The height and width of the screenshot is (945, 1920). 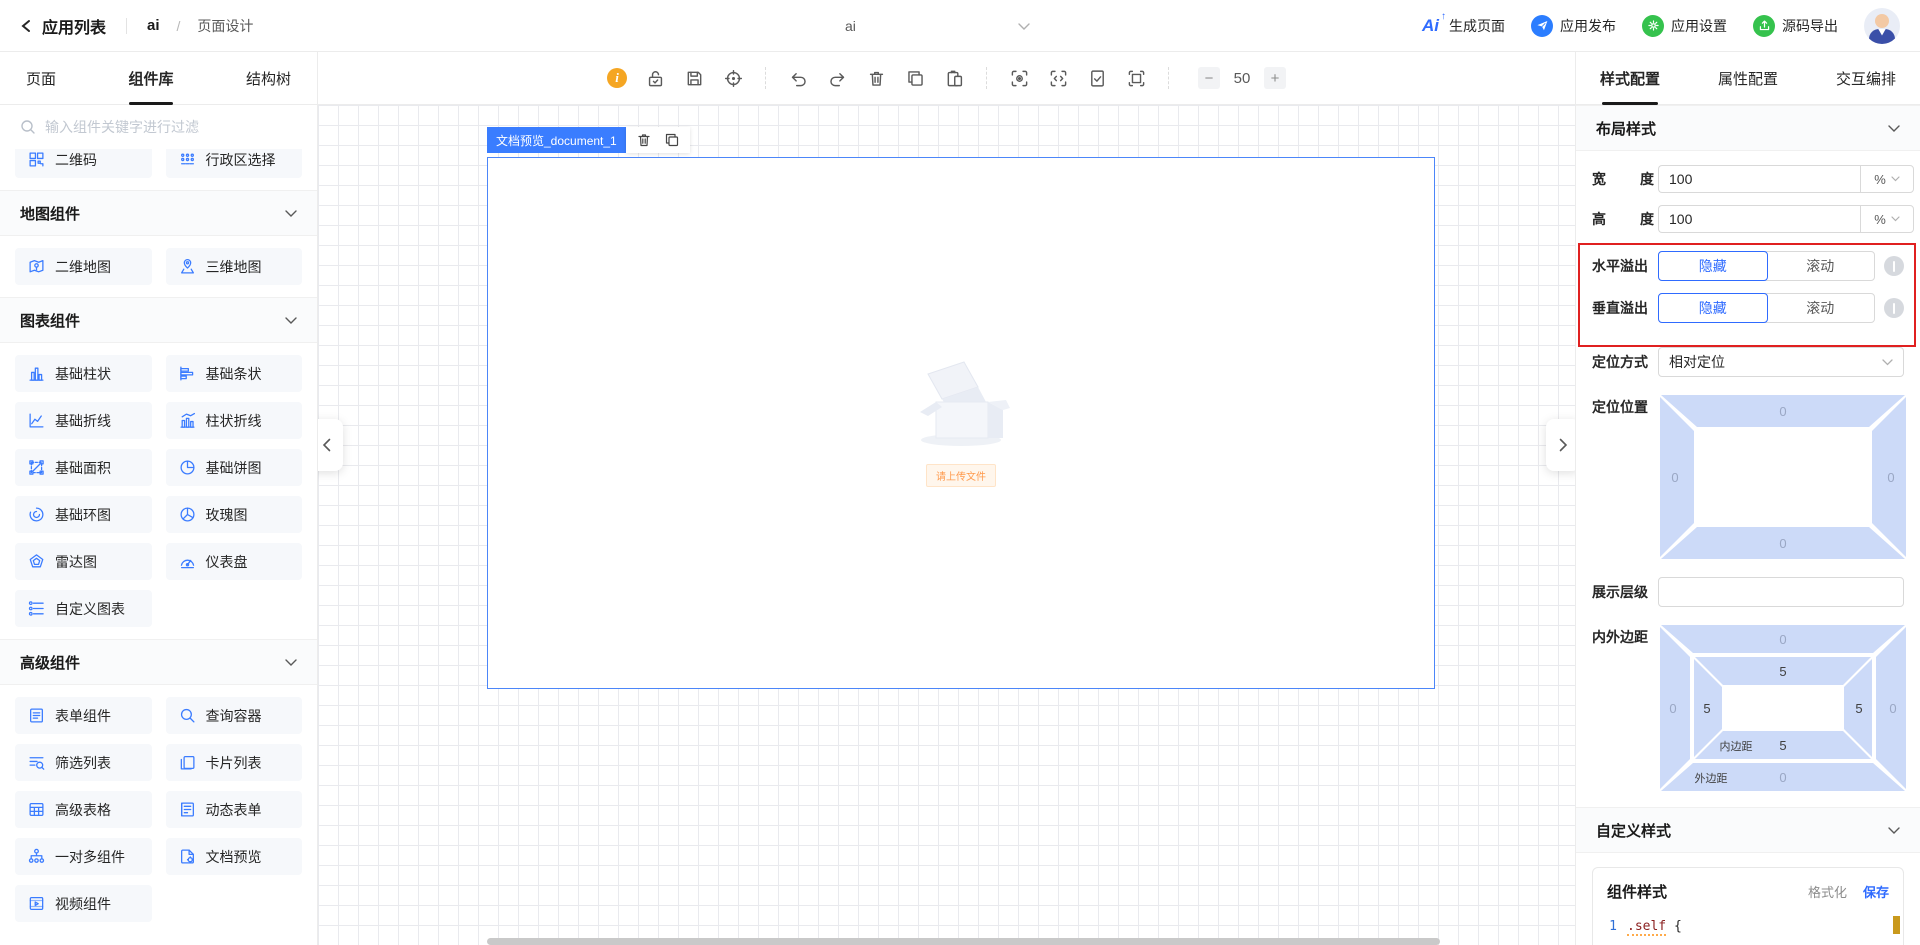 What do you see at coordinates (1684, 25) in the screenshot?
I see `topbar-action-3: 应用设置` at bounding box center [1684, 25].